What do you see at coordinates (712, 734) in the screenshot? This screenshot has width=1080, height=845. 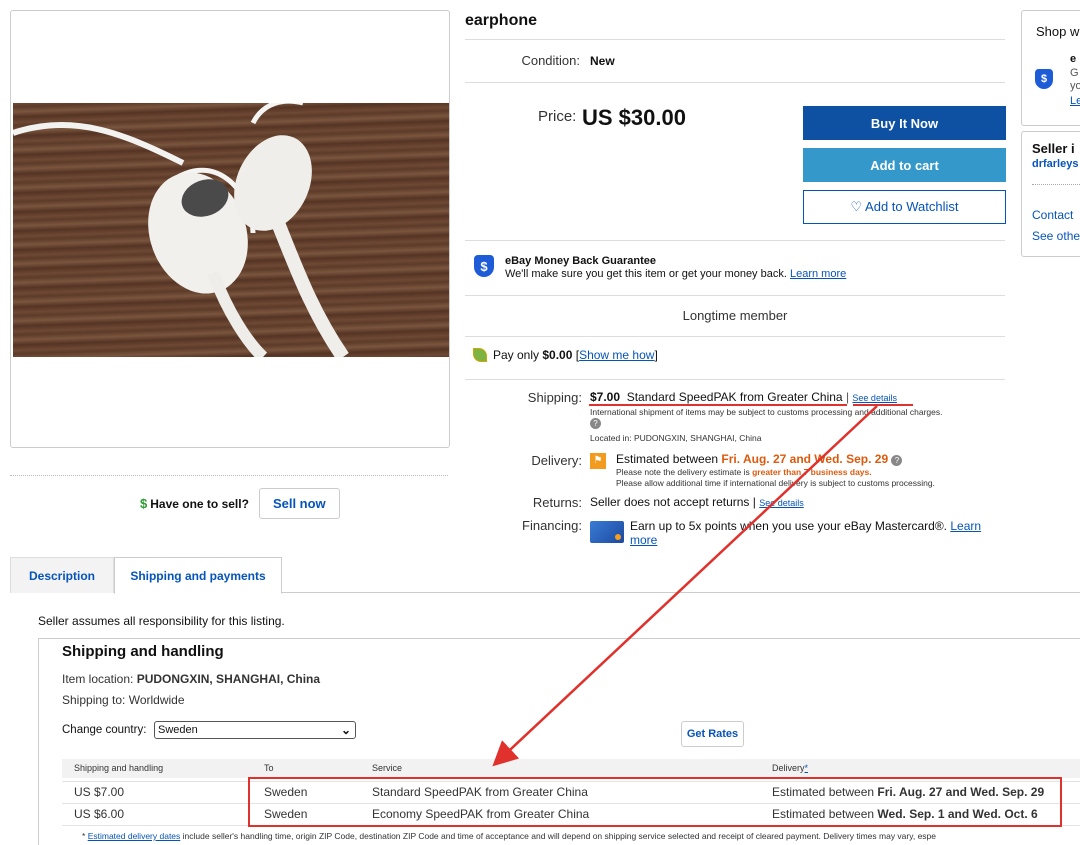 I see `get-rates-button: Get Rates` at bounding box center [712, 734].